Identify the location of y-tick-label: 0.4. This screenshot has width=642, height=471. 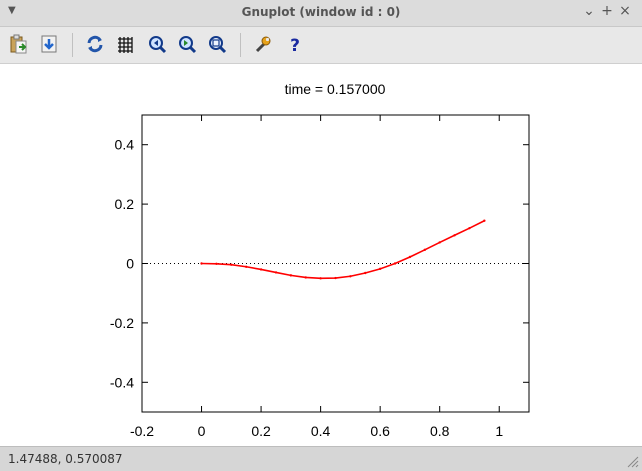
(125, 145).